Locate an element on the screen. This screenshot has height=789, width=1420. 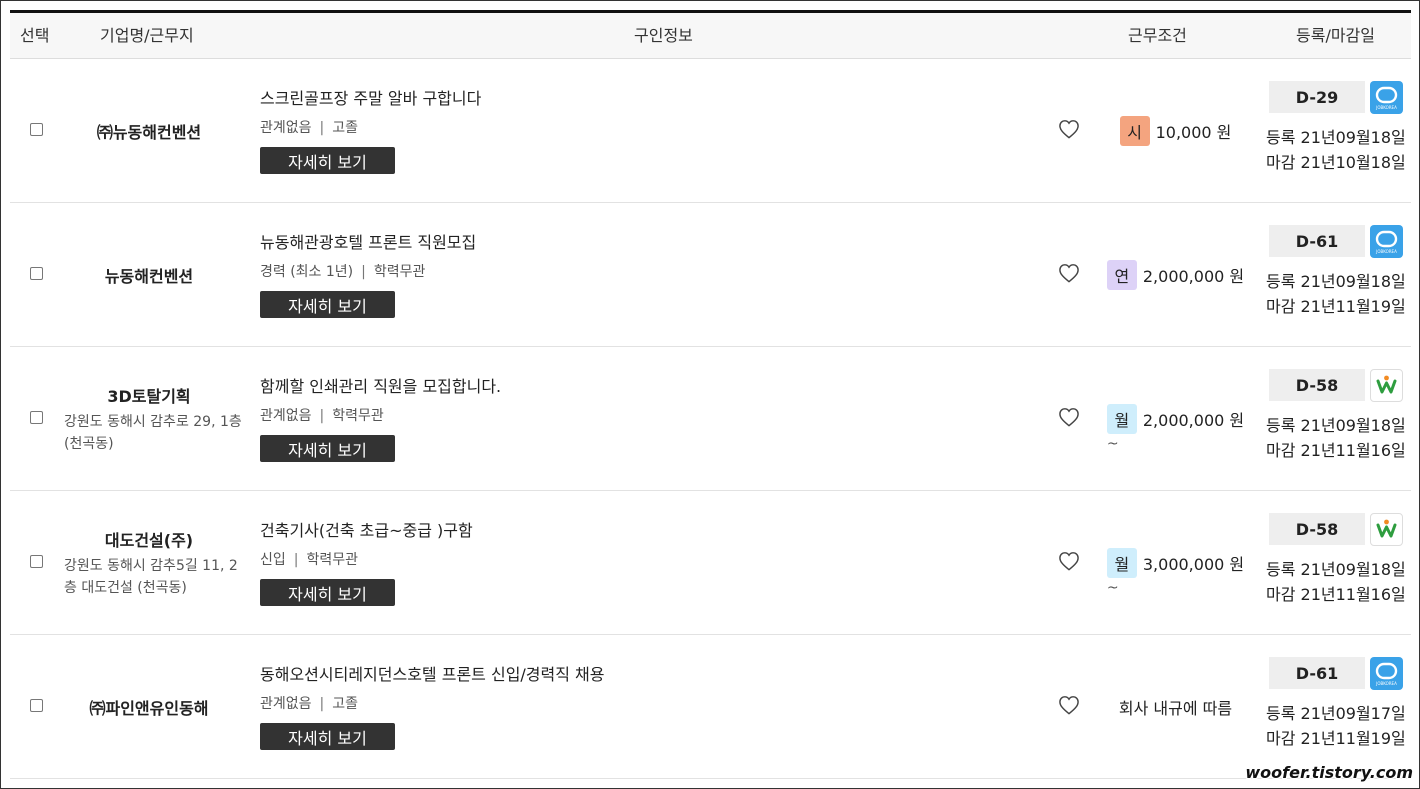
experience-text: 신입 is located at coordinates (273, 560).